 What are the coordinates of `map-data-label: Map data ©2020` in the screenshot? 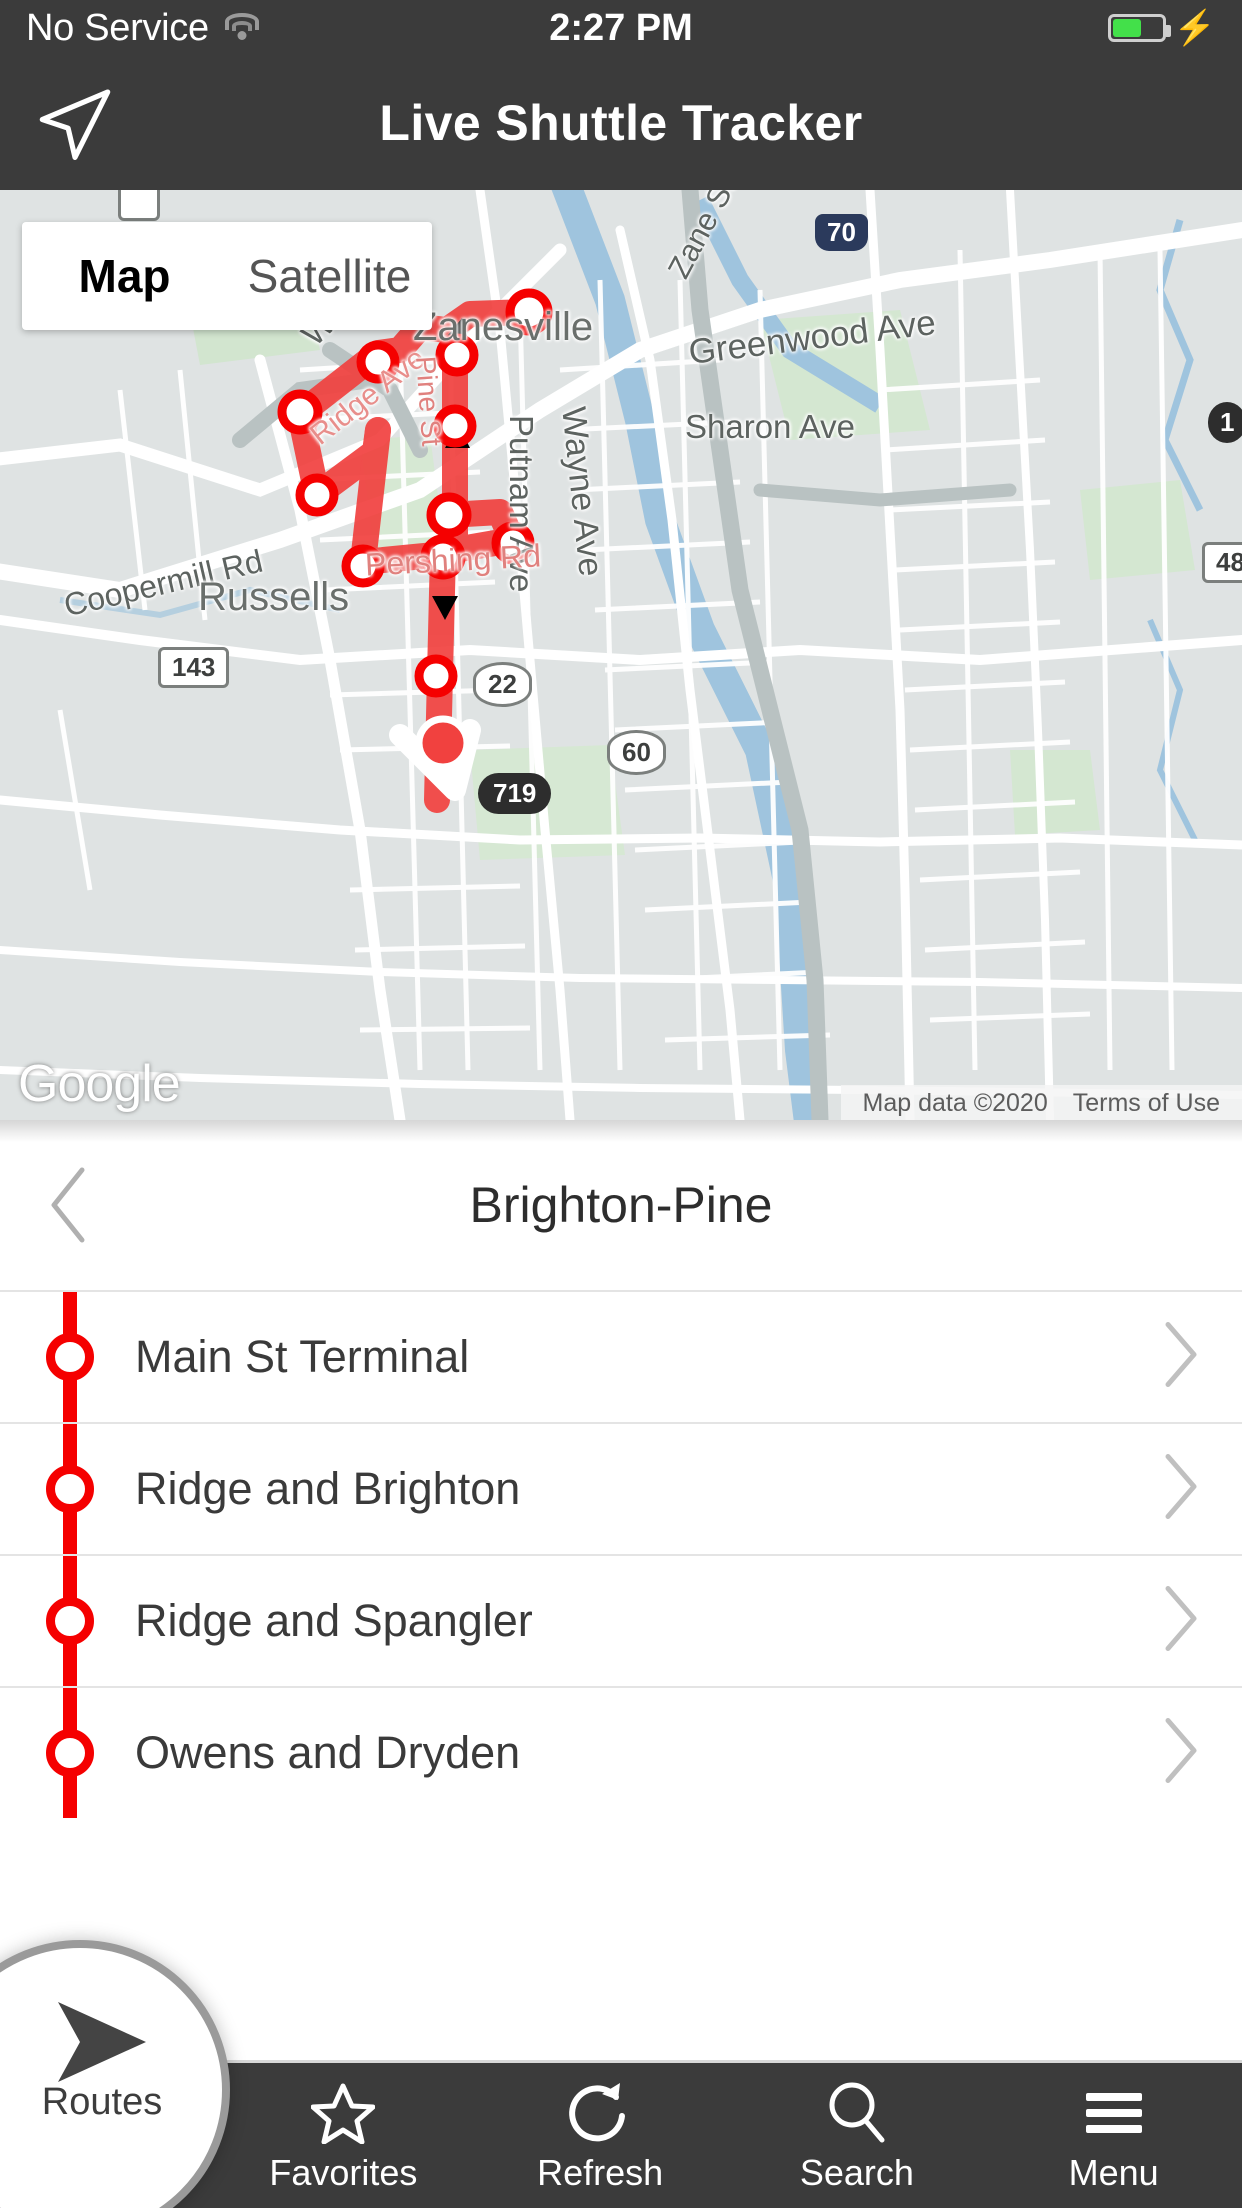 It's located at (955, 1103).